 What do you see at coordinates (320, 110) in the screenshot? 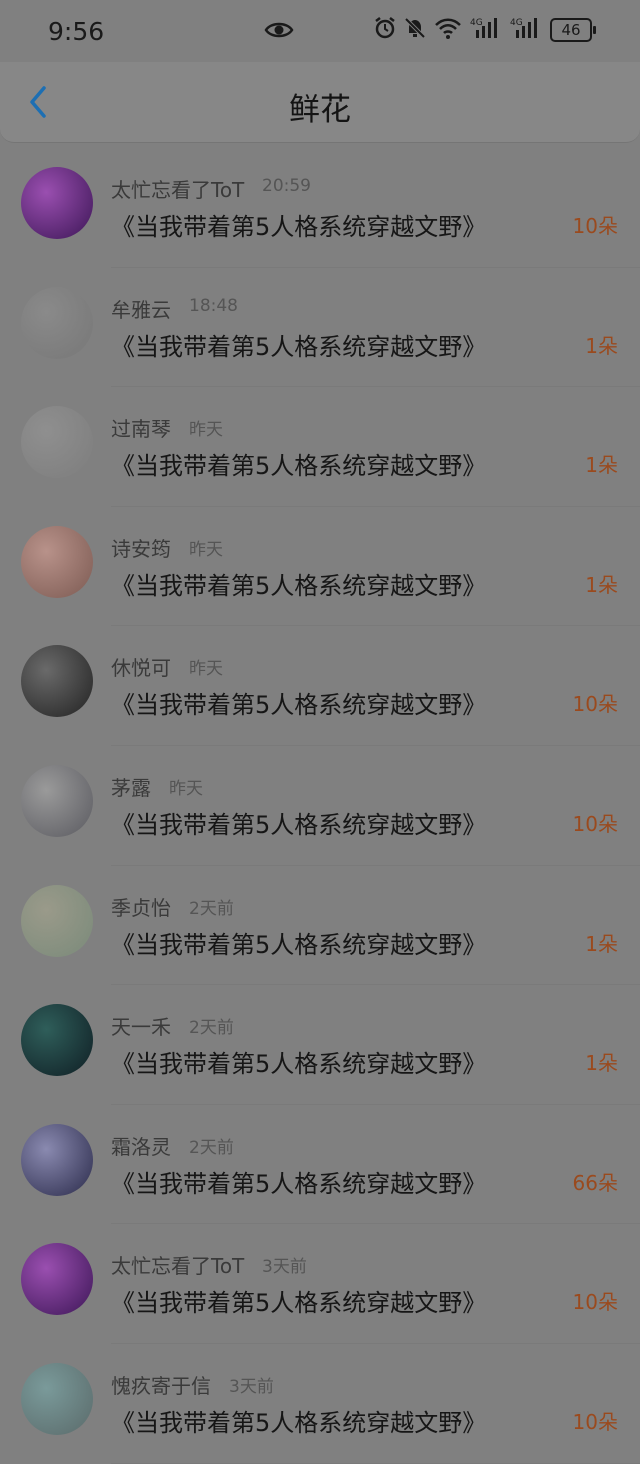
I see `page-title: 鲜花` at bounding box center [320, 110].